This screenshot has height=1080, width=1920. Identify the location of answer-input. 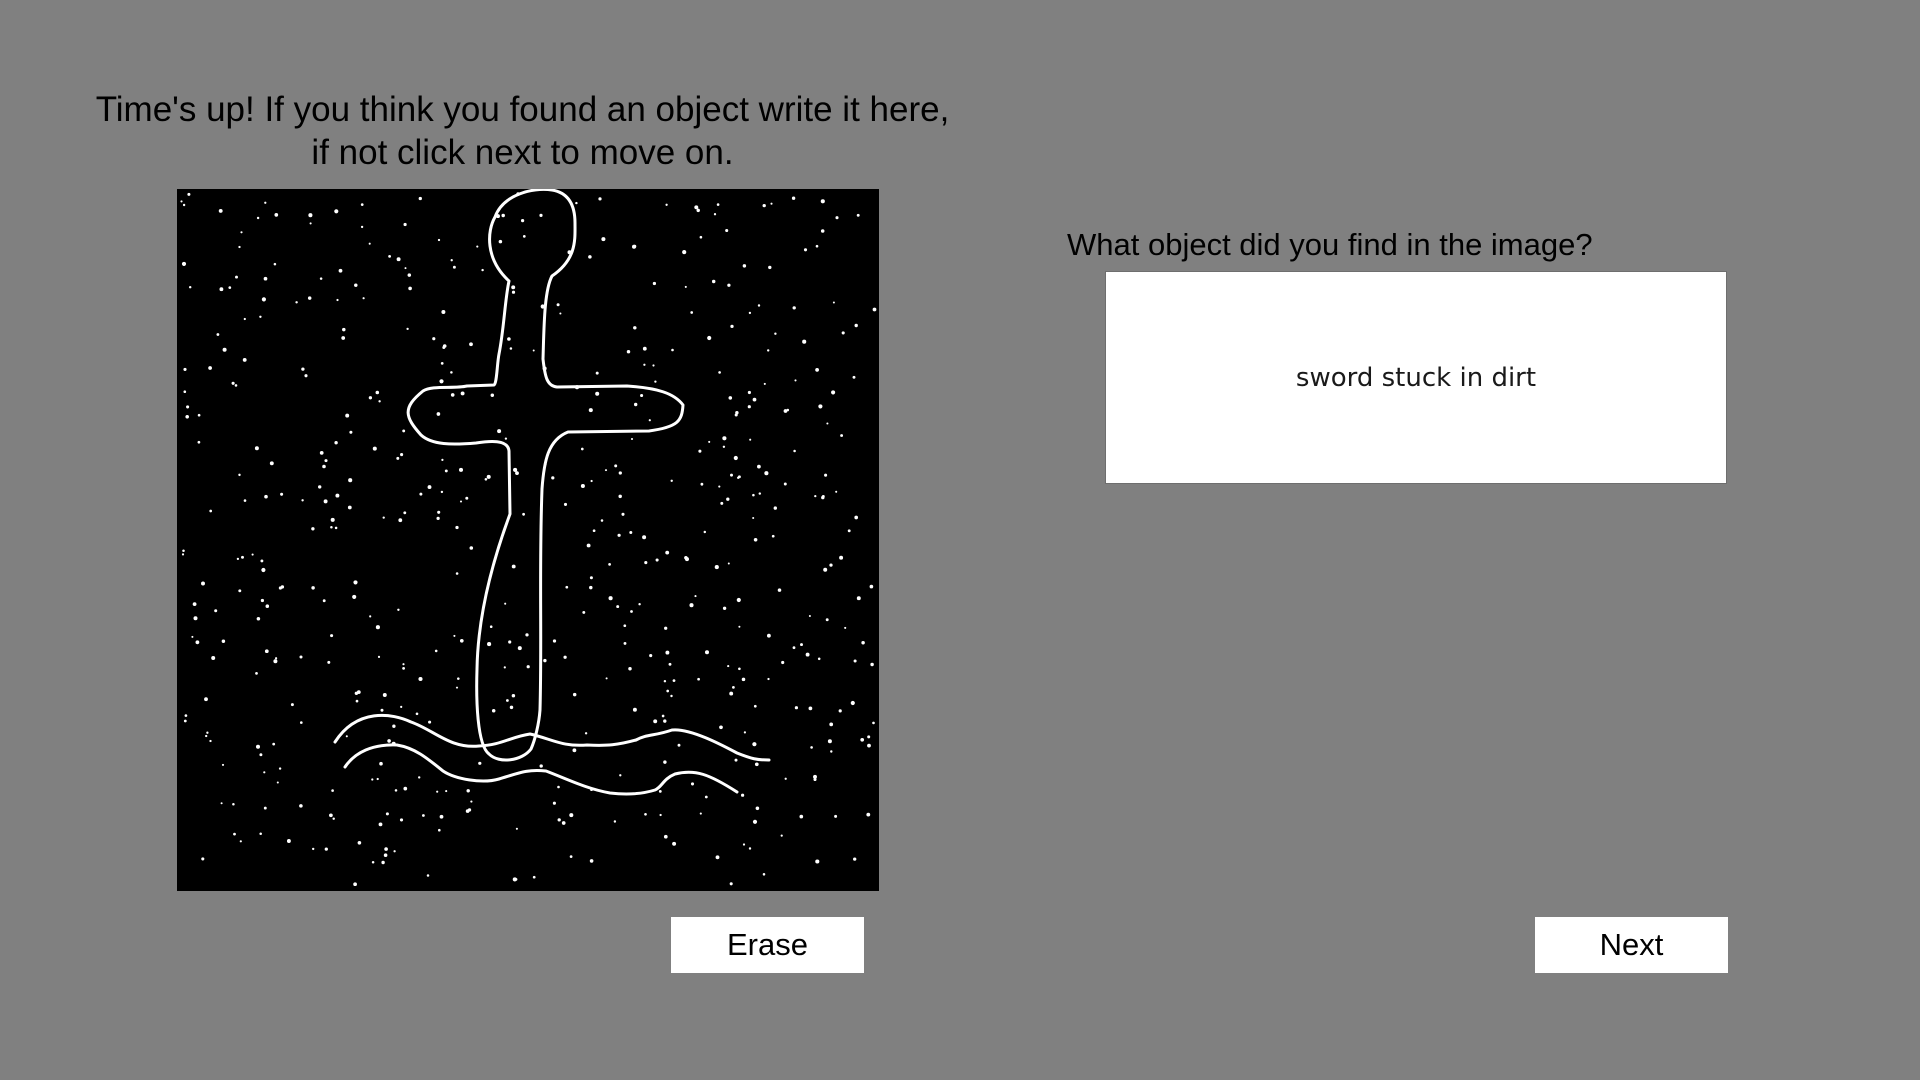
(1416, 377).